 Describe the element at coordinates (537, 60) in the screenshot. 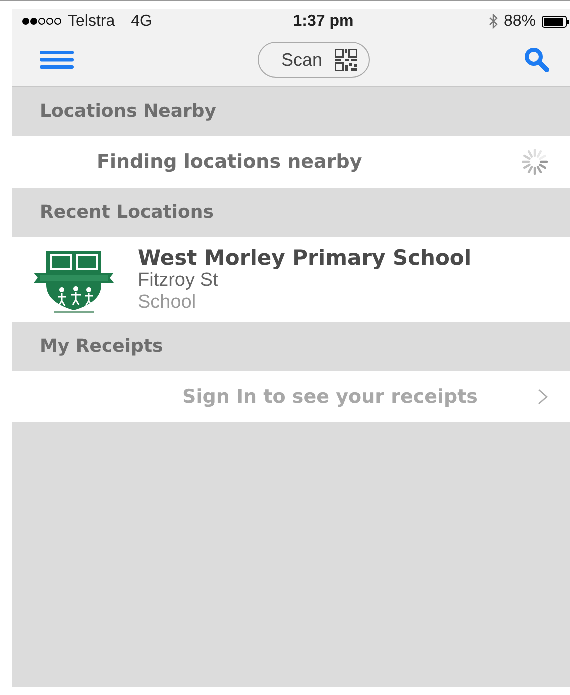

I see `search-icon` at that location.